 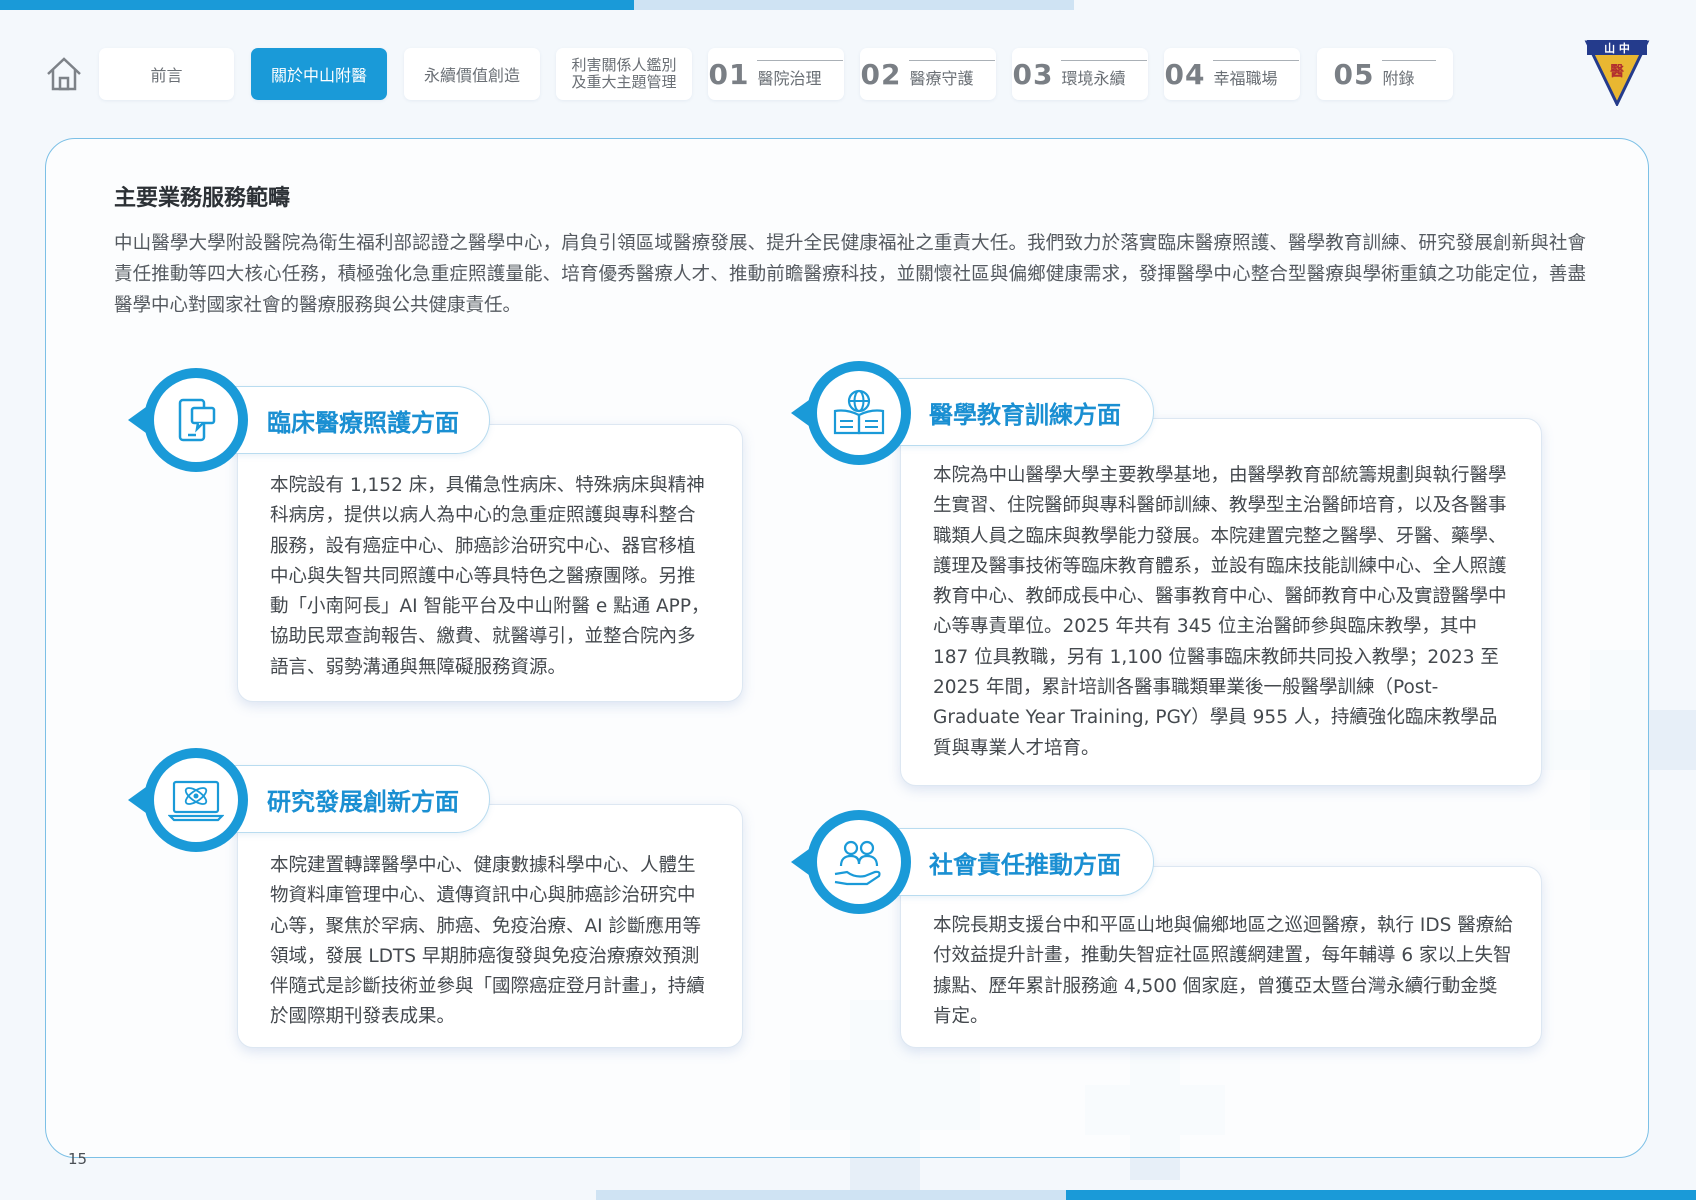 I want to click on clinical-icon-ring, so click(x=196, y=420).